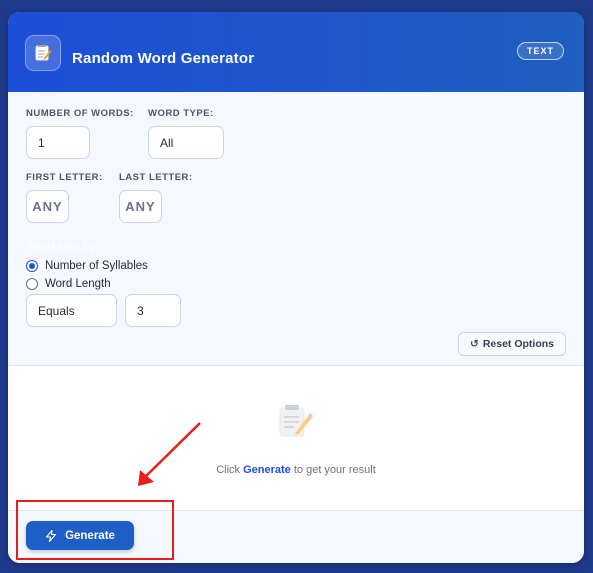 The height and width of the screenshot is (573, 593). What do you see at coordinates (32, 284) in the screenshot?
I see `radio-unselected-icon` at bounding box center [32, 284].